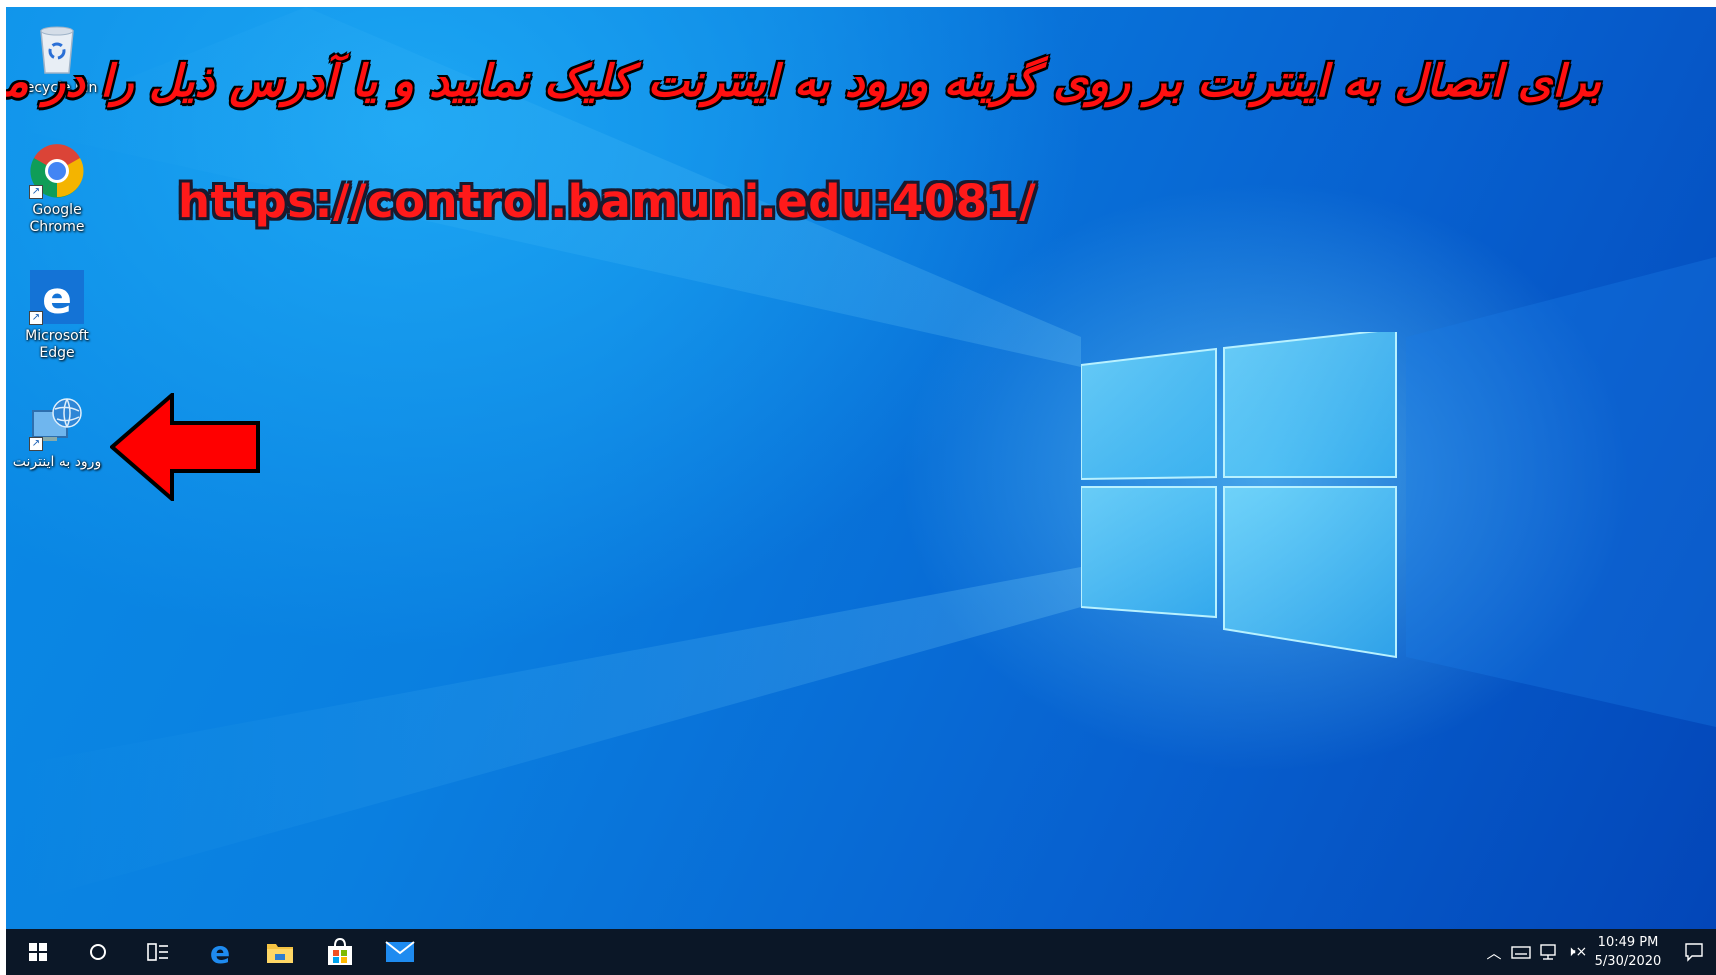 The image size is (1716, 975). I want to click on touch-keyboard-icon, so click(1521, 952).